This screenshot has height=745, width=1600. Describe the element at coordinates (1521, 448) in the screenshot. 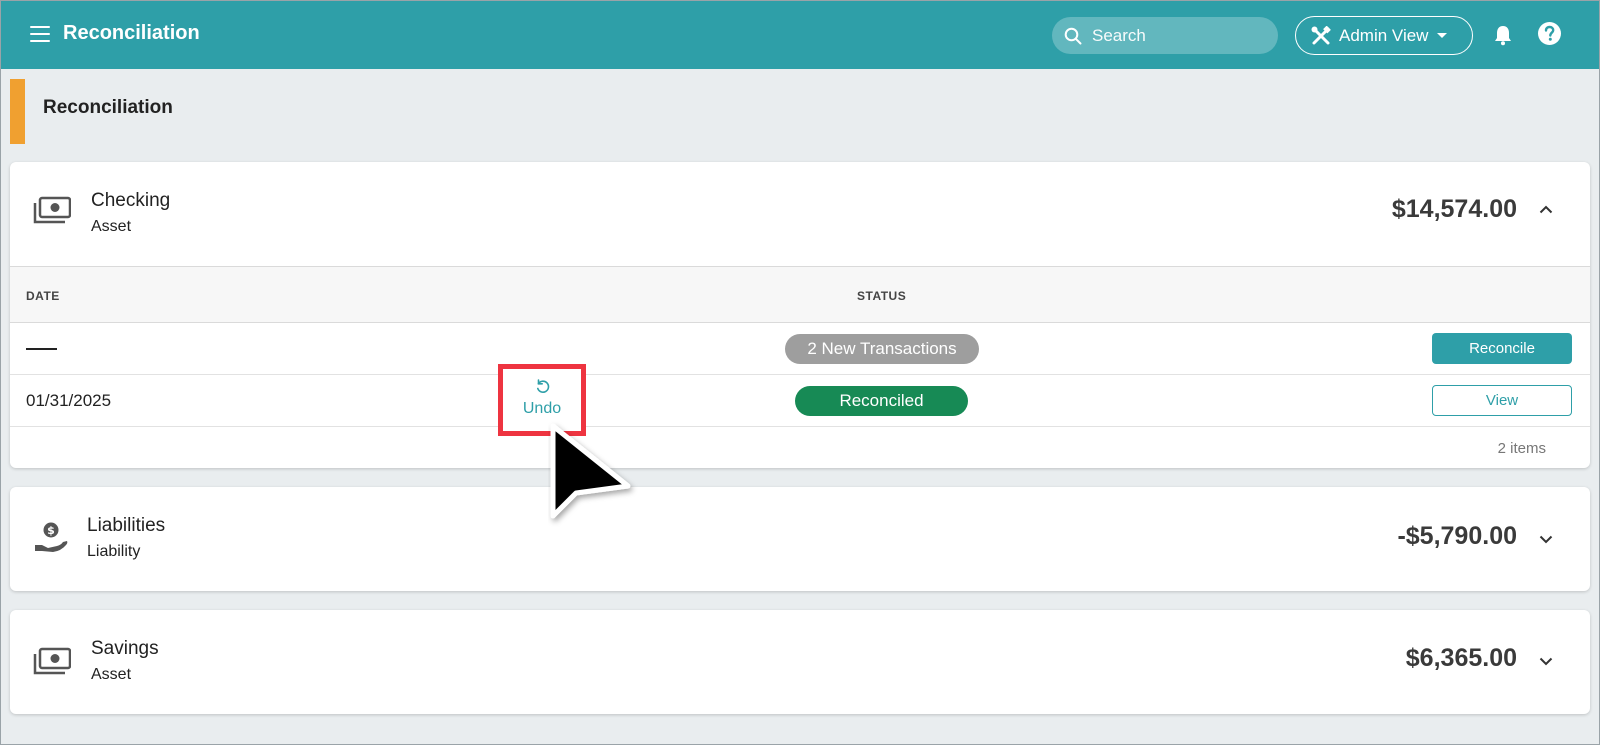

I see `item-count: 2 items` at that location.